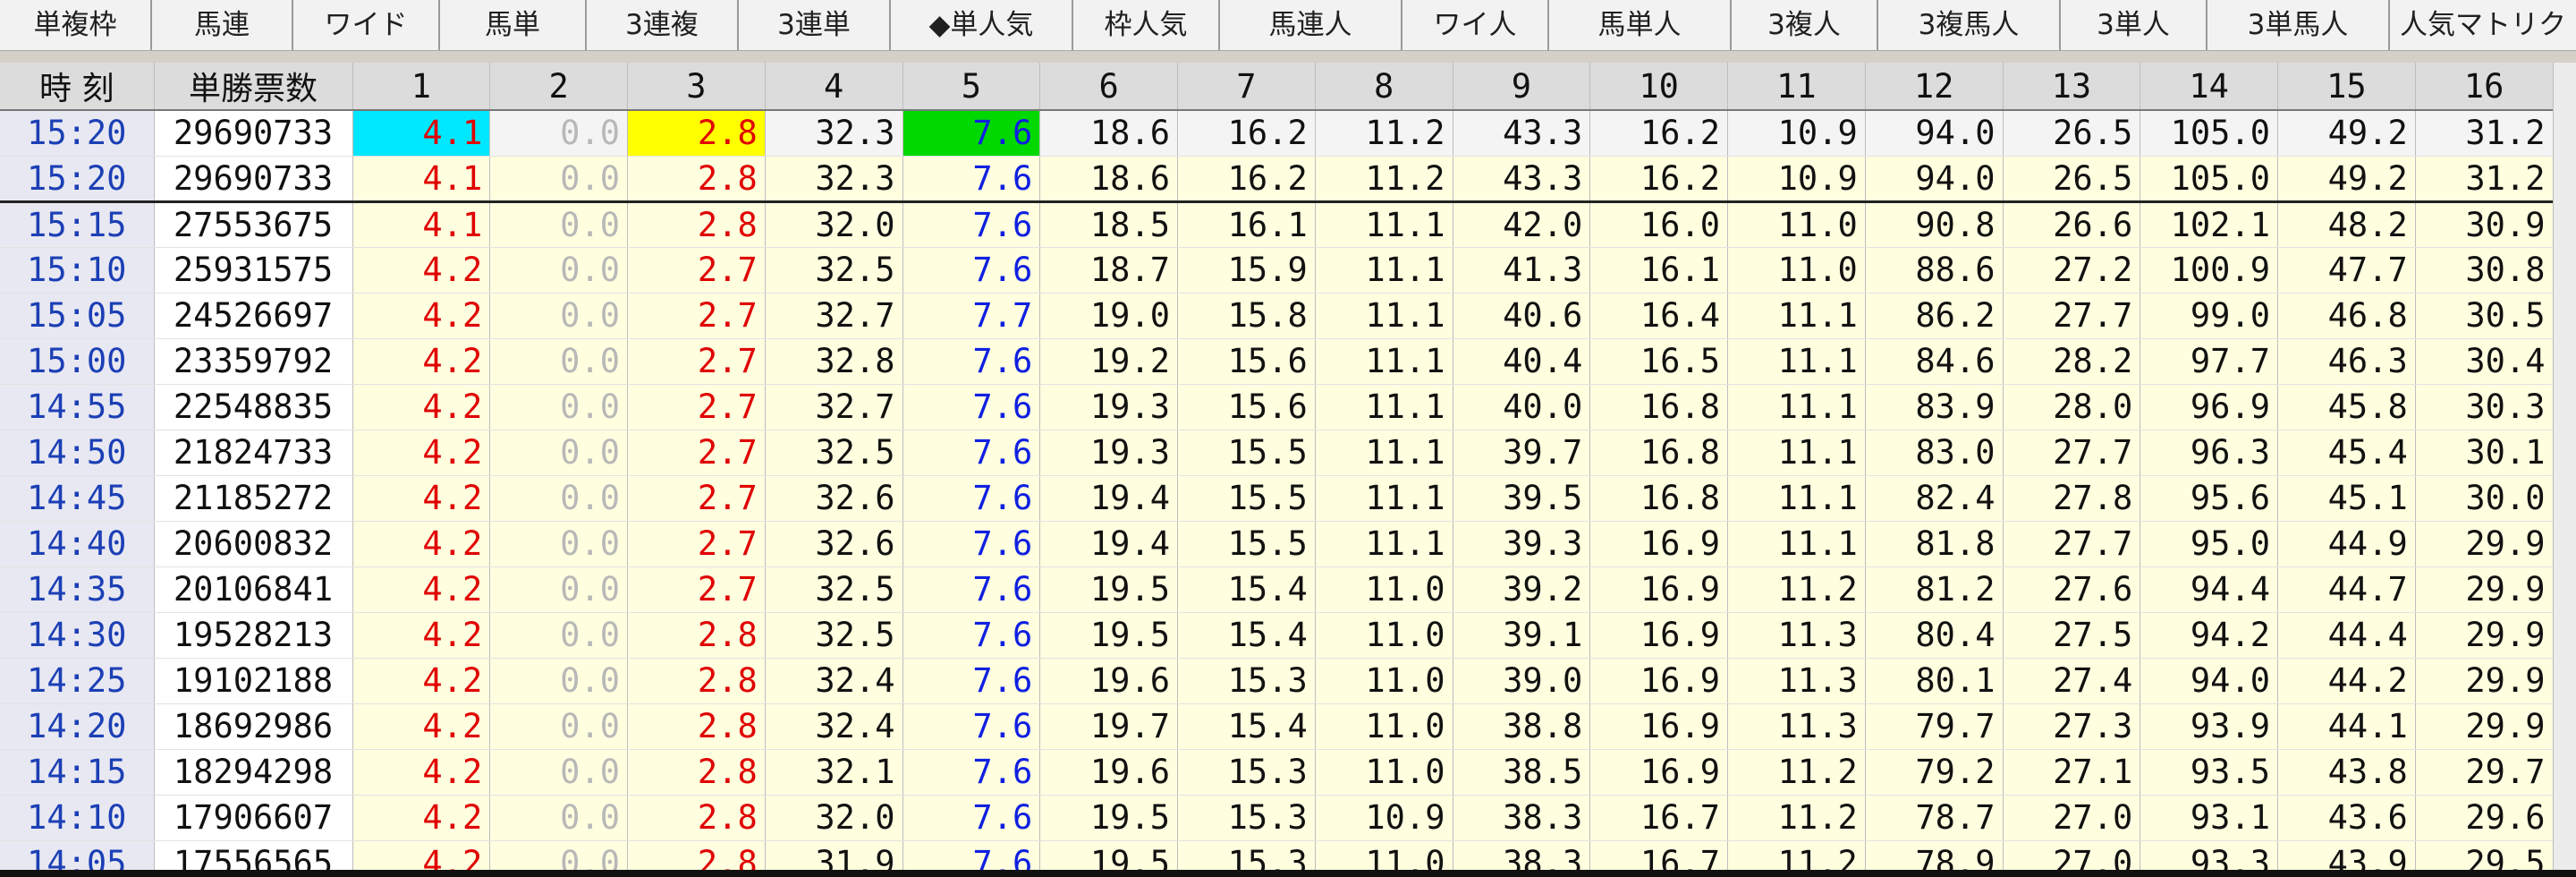 The image size is (2576, 877). What do you see at coordinates (2483, 25) in the screenshot?
I see `tab-15: 人気マトリク` at bounding box center [2483, 25].